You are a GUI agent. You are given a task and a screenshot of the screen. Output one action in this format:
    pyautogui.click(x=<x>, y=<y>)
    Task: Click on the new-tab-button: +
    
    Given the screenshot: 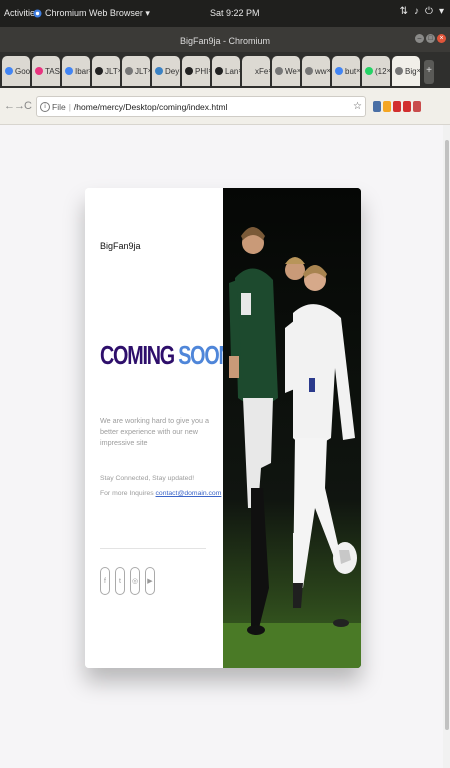 What is the action you would take?
    pyautogui.click(x=429, y=72)
    